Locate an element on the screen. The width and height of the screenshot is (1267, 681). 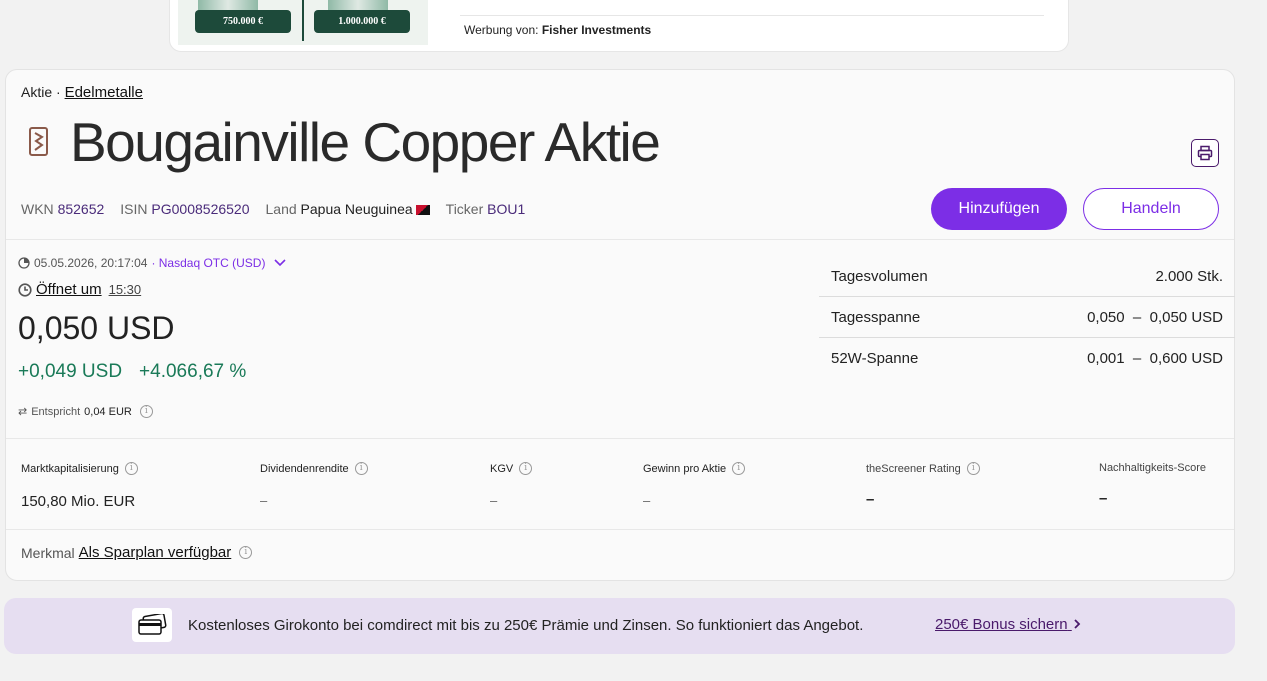
page-title: Bougainville Copper Aktie is located at coordinates (365, 142).